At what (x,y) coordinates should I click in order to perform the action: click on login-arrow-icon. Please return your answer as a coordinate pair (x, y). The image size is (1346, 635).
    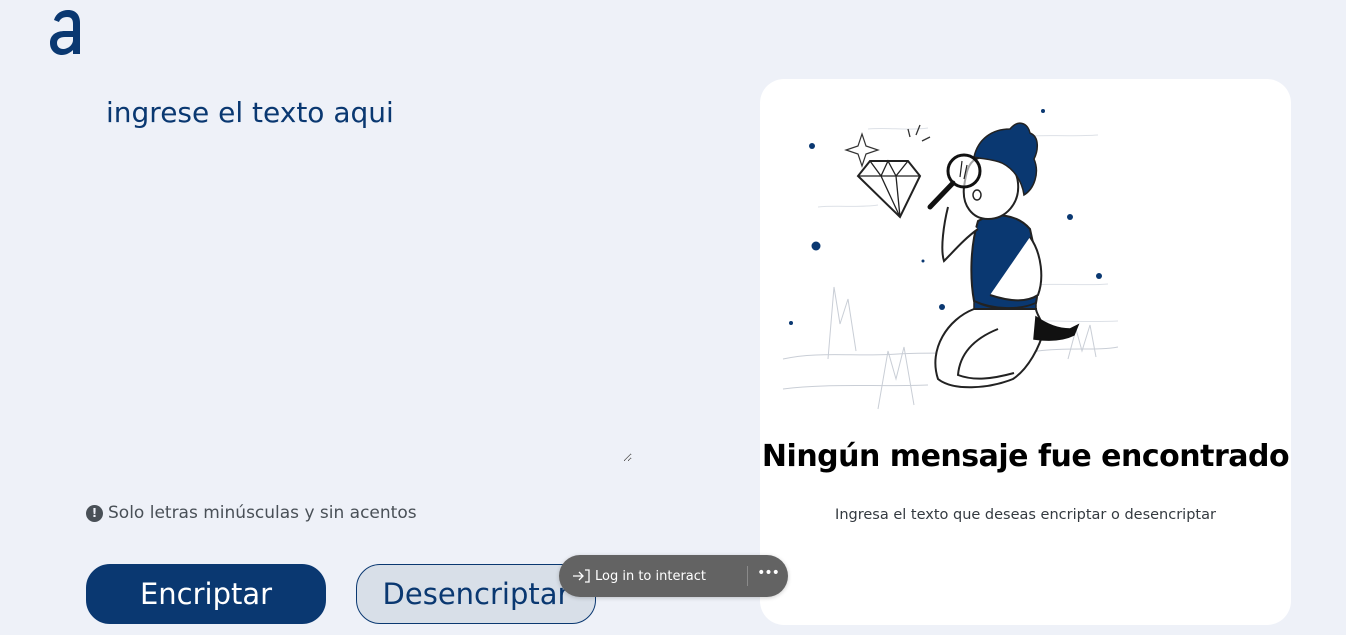
    Looking at the image, I should click on (581, 576).